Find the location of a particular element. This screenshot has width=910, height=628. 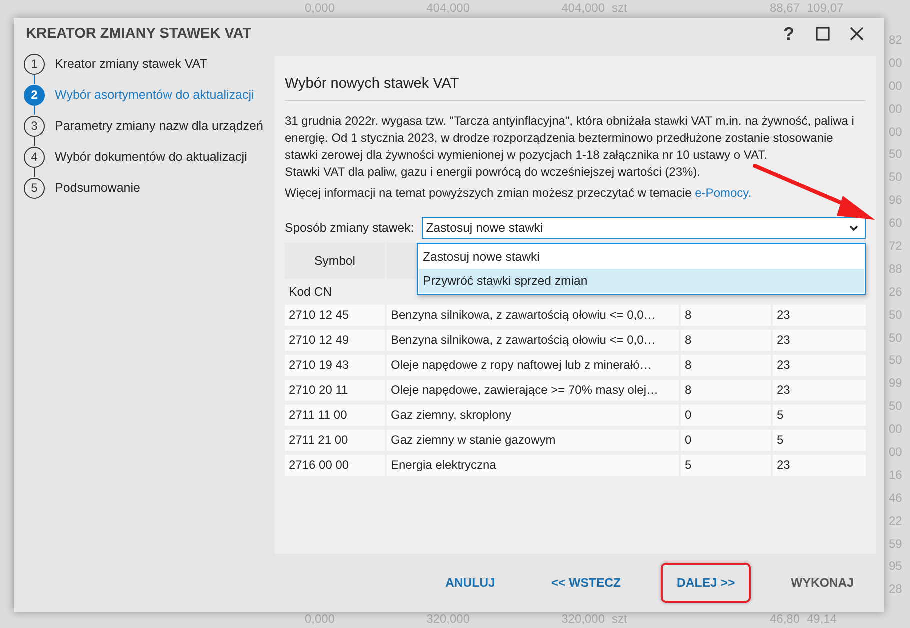

wizard-step: 4 Wybór dokumentów do aktualizacji is located at coordinates (149, 157).